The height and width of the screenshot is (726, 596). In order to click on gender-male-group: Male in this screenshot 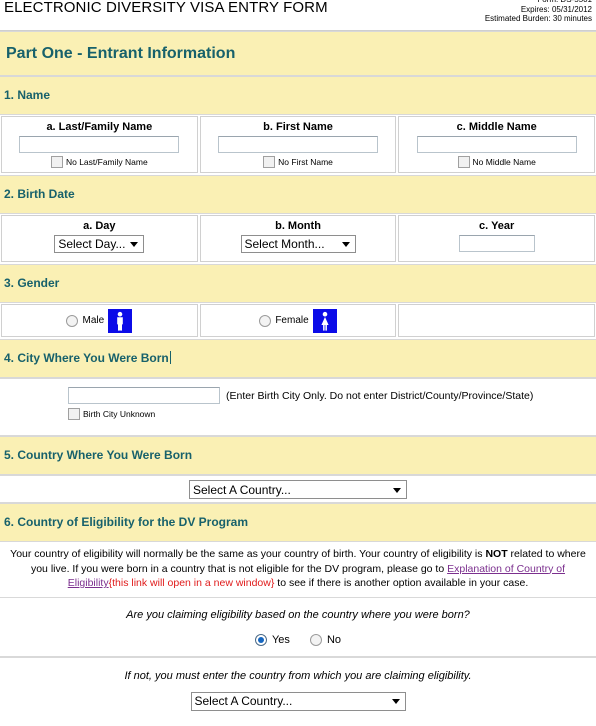, I will do `click(99, 320)`.